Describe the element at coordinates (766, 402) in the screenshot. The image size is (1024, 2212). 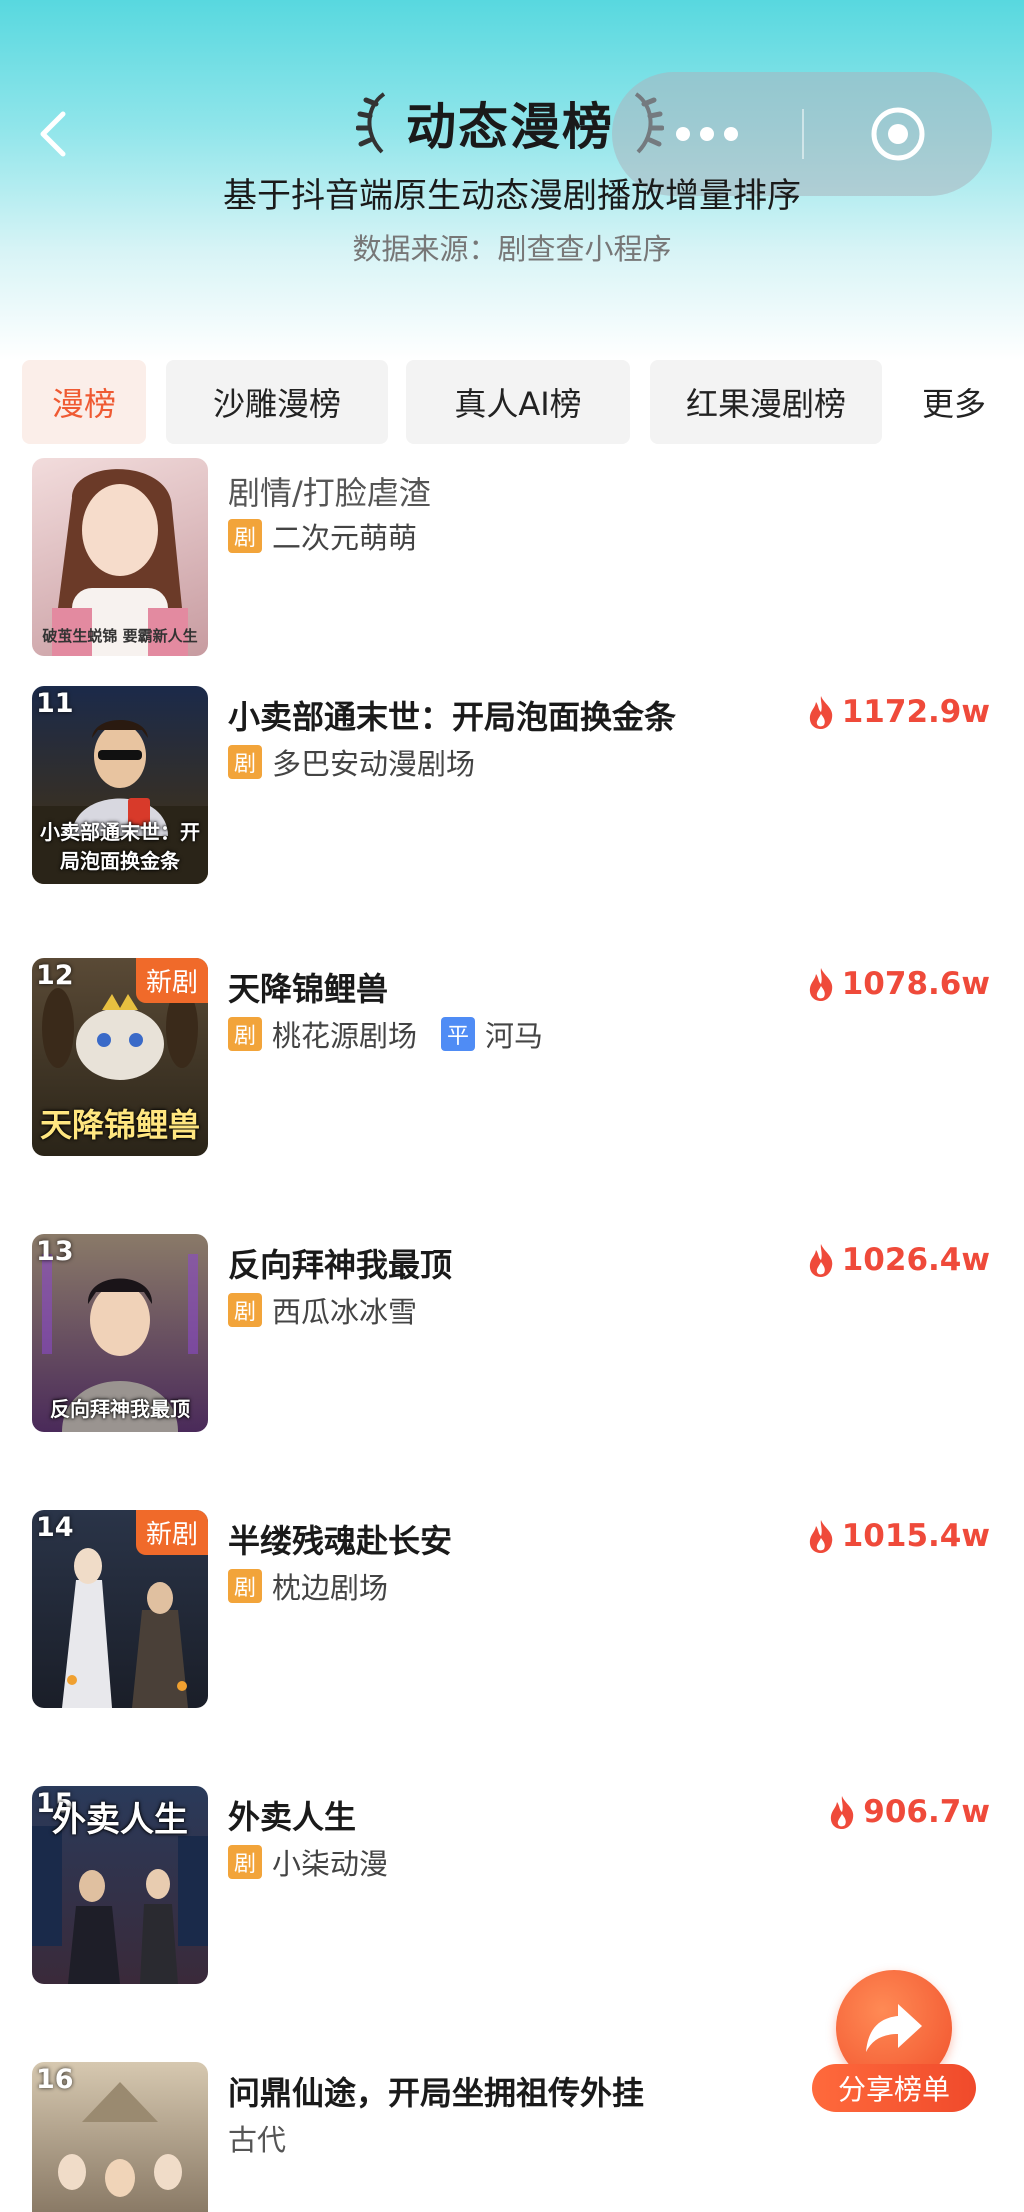
I see `tab-hongguo: 红果漫剧榜` at that location.